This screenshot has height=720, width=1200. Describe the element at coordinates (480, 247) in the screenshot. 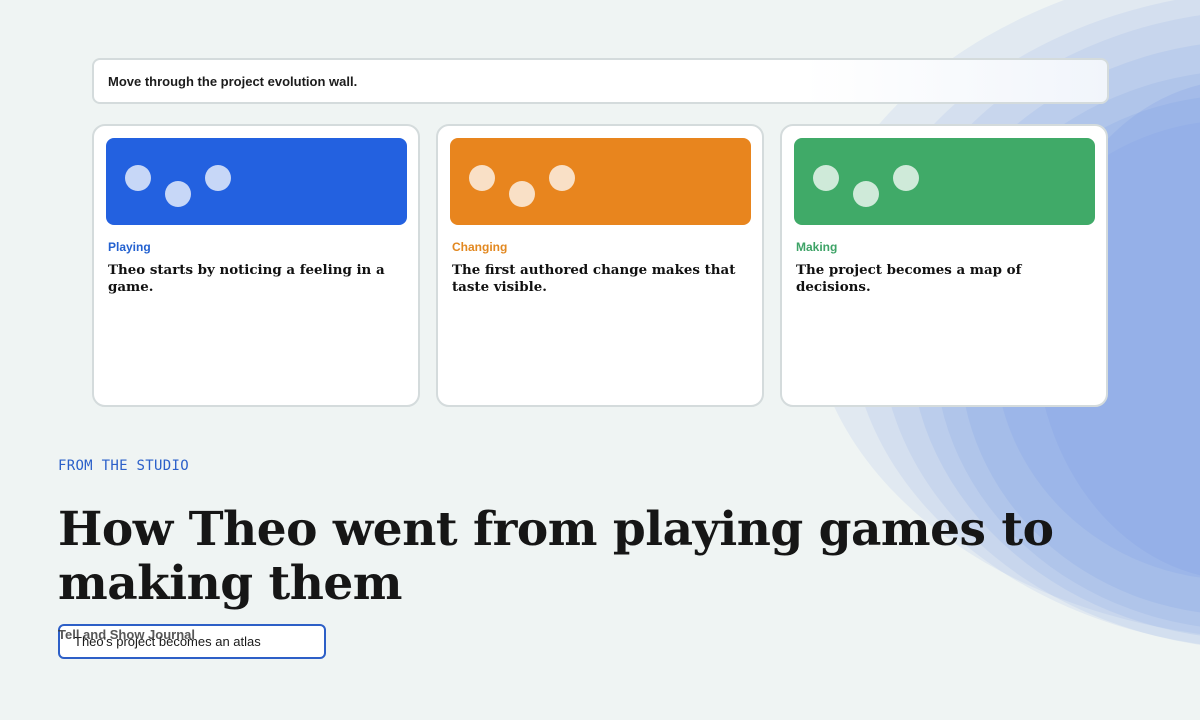

I see `card-category: Changing` at that location.